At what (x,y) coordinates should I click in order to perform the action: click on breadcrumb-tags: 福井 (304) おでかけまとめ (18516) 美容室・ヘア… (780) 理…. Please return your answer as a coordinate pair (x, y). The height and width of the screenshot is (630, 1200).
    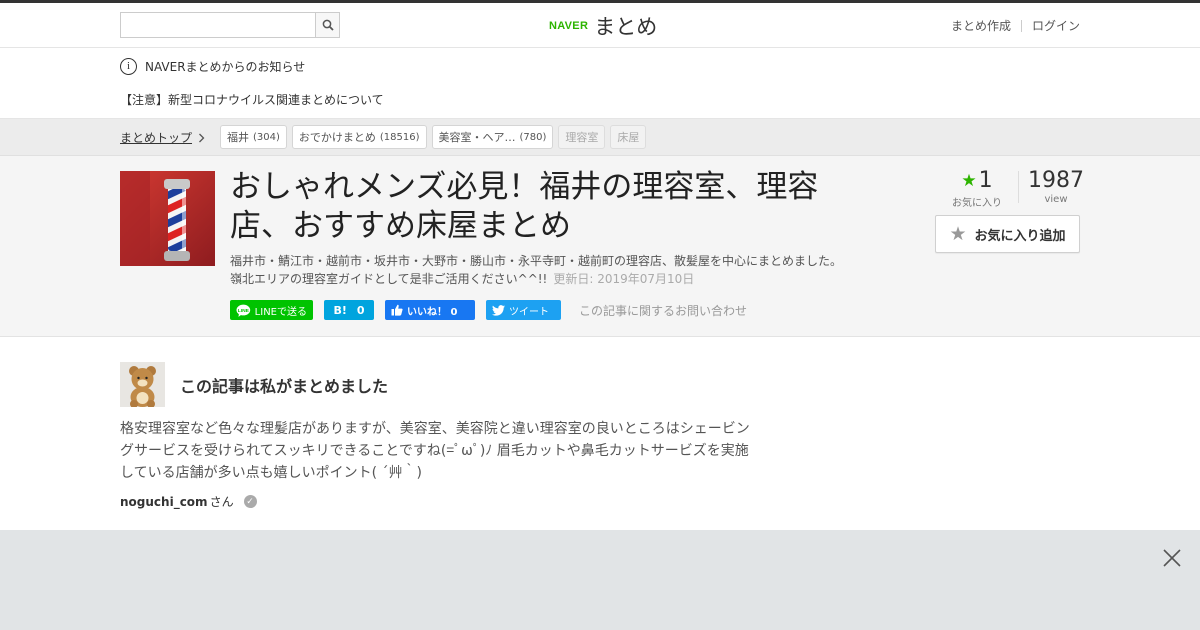
    Looking at the image, I should click on (433, 137).